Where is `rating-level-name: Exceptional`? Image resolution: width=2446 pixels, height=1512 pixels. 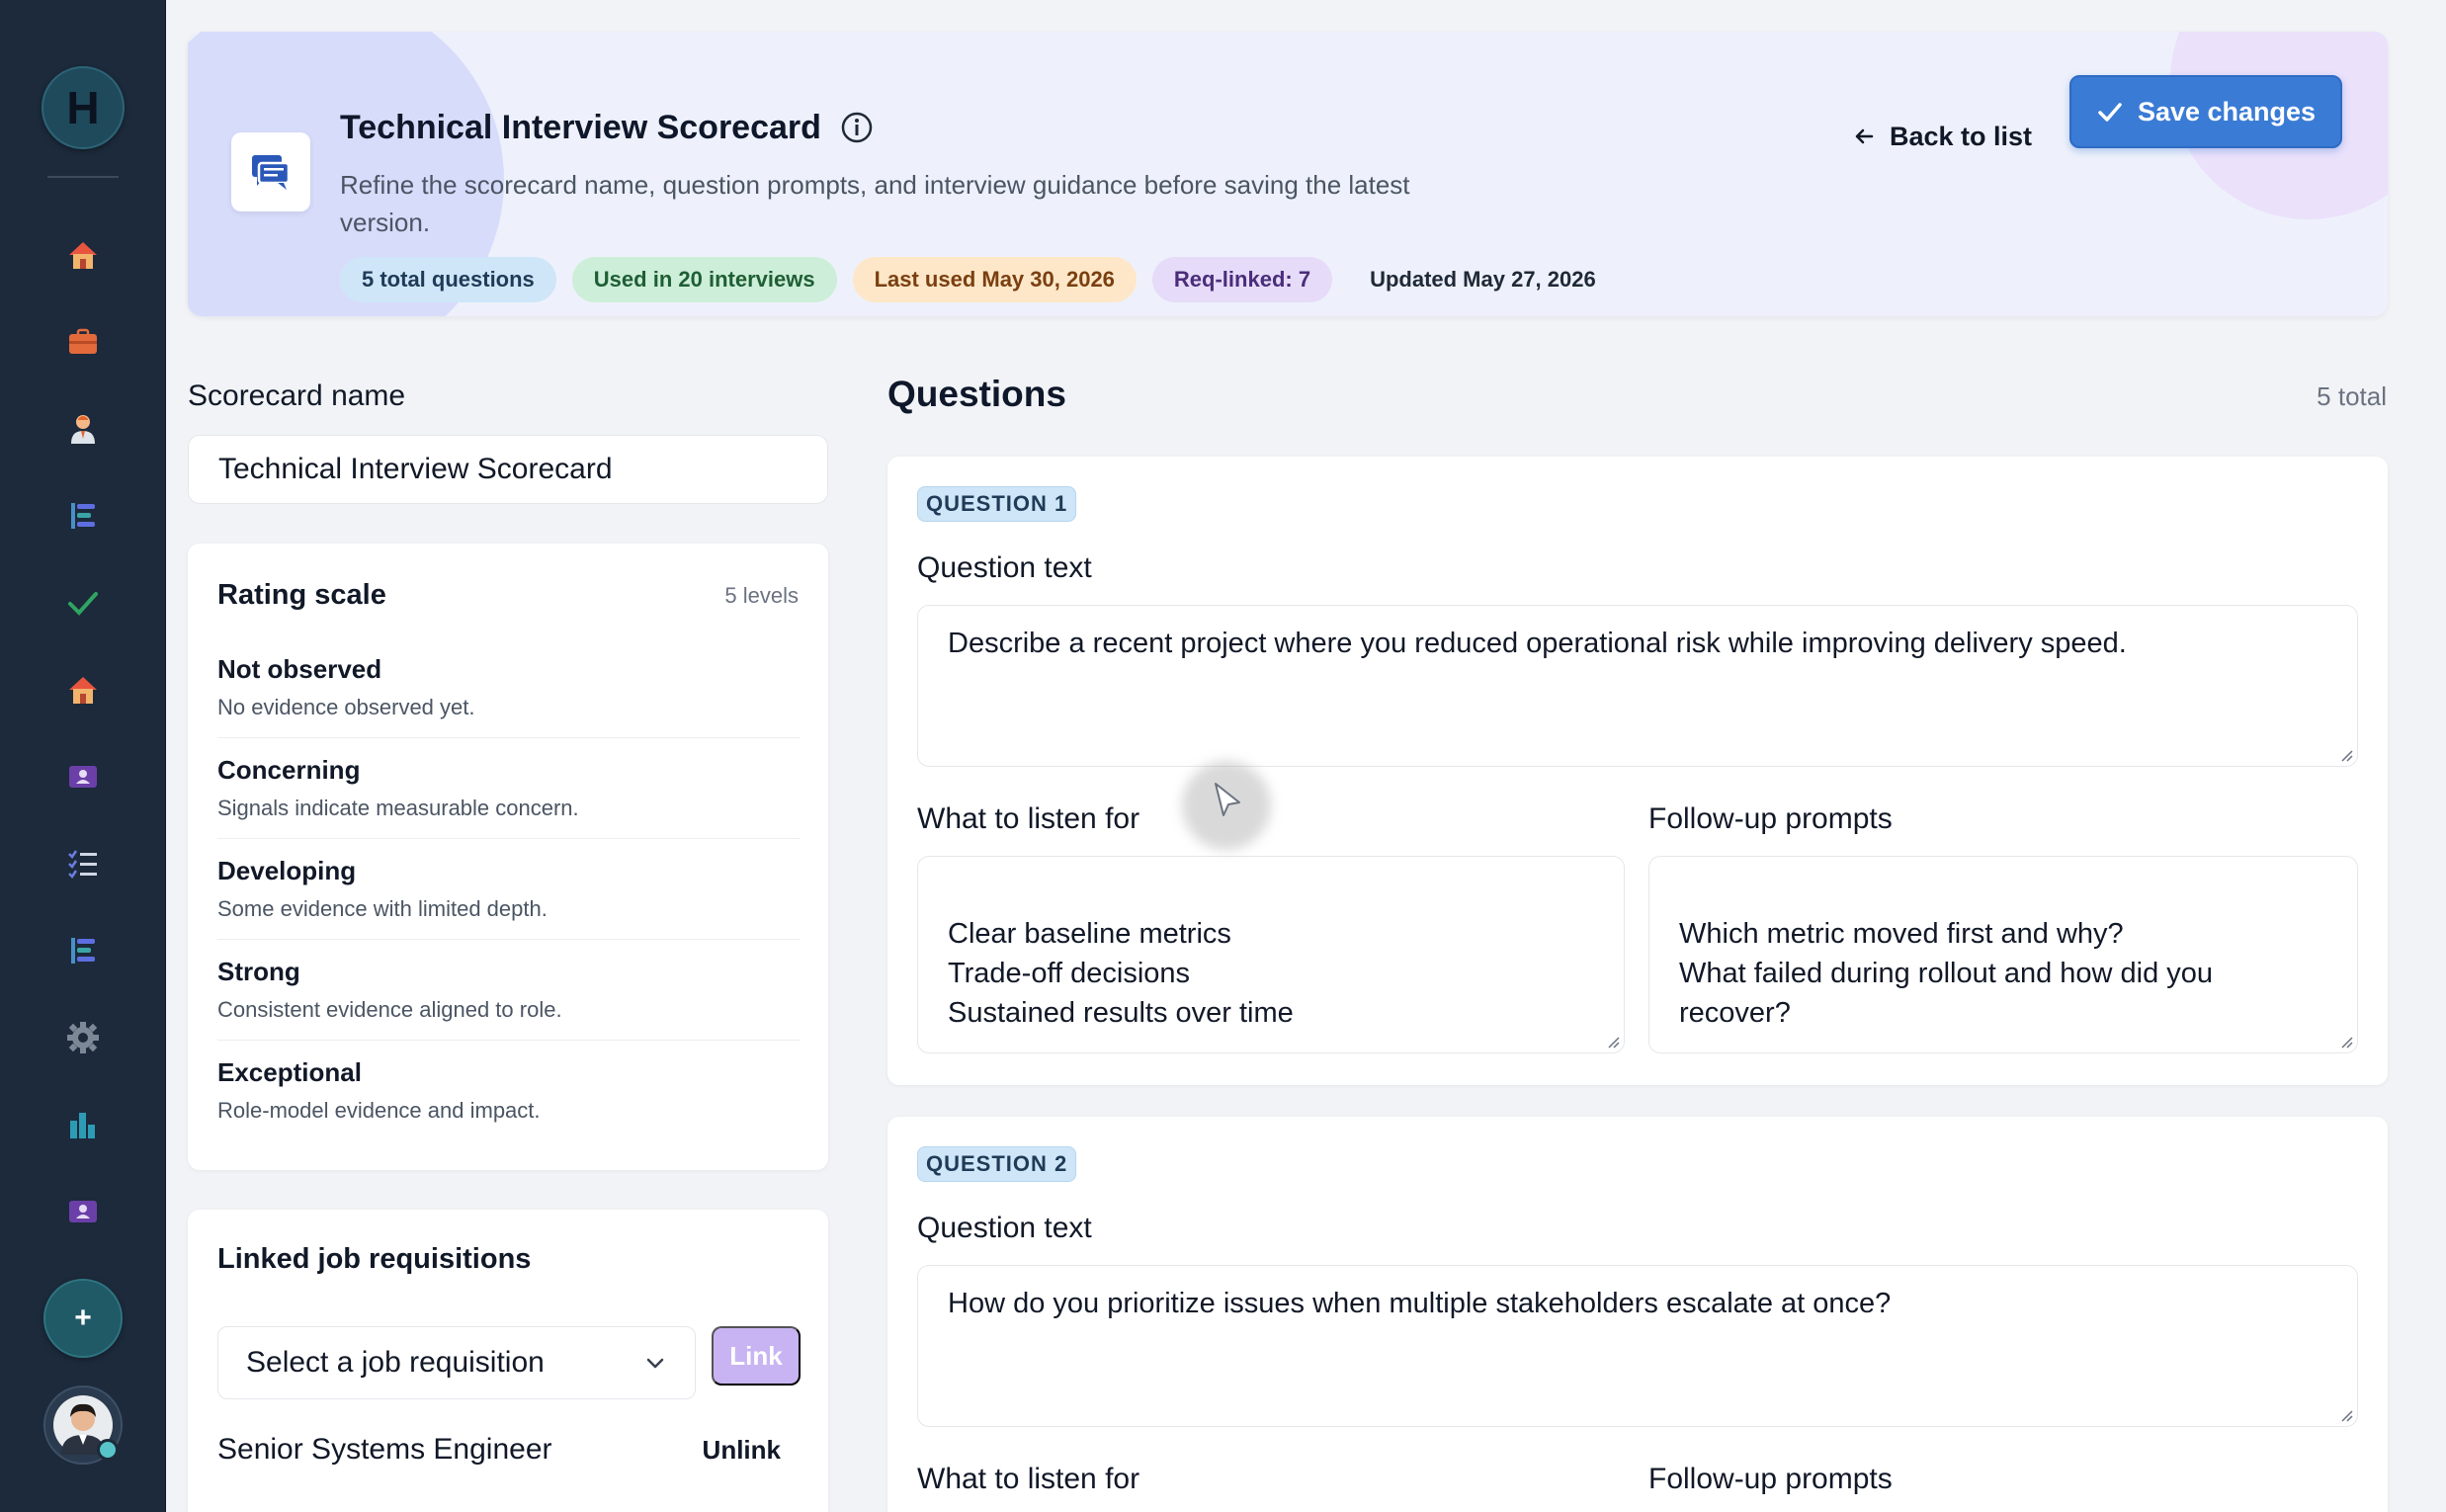
rating-level-name: Exceptional is located at coordinates (290, 1072).